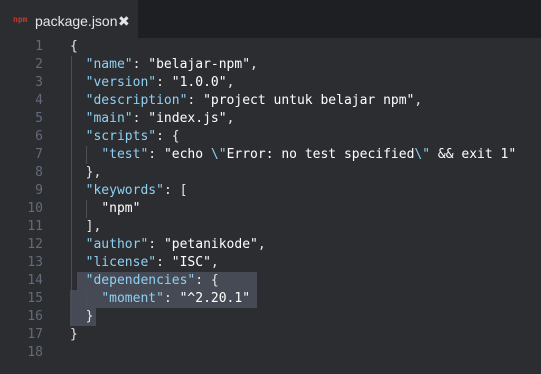 The height and width of the screenshot is (374, 541). Describe the element at coordinates (270, 83) in the screenshot. I see `code-line: 3 "version": "1.0.0",` at that location.